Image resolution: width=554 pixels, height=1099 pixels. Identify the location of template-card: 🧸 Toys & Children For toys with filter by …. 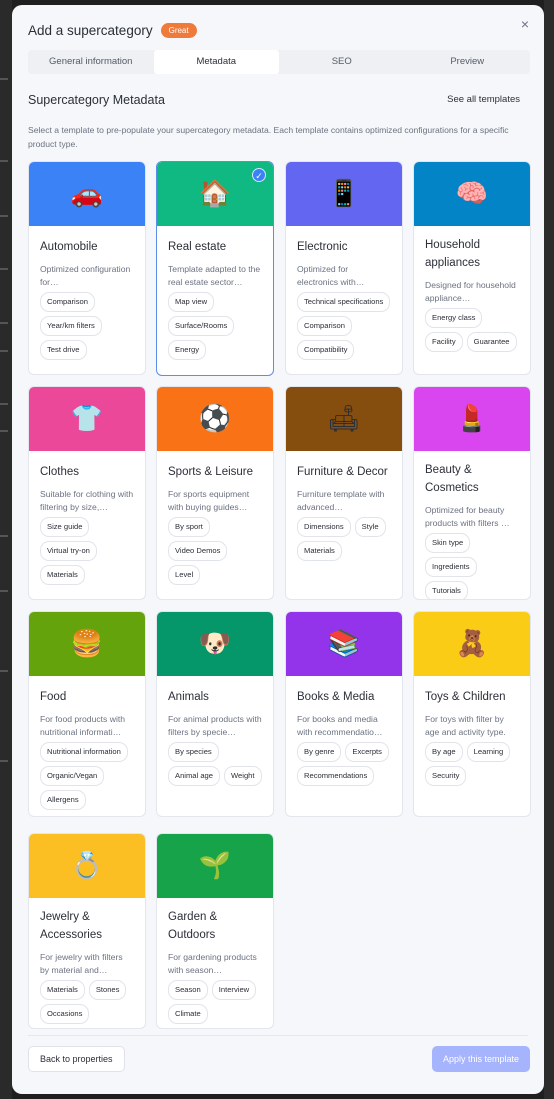
(472, 714).